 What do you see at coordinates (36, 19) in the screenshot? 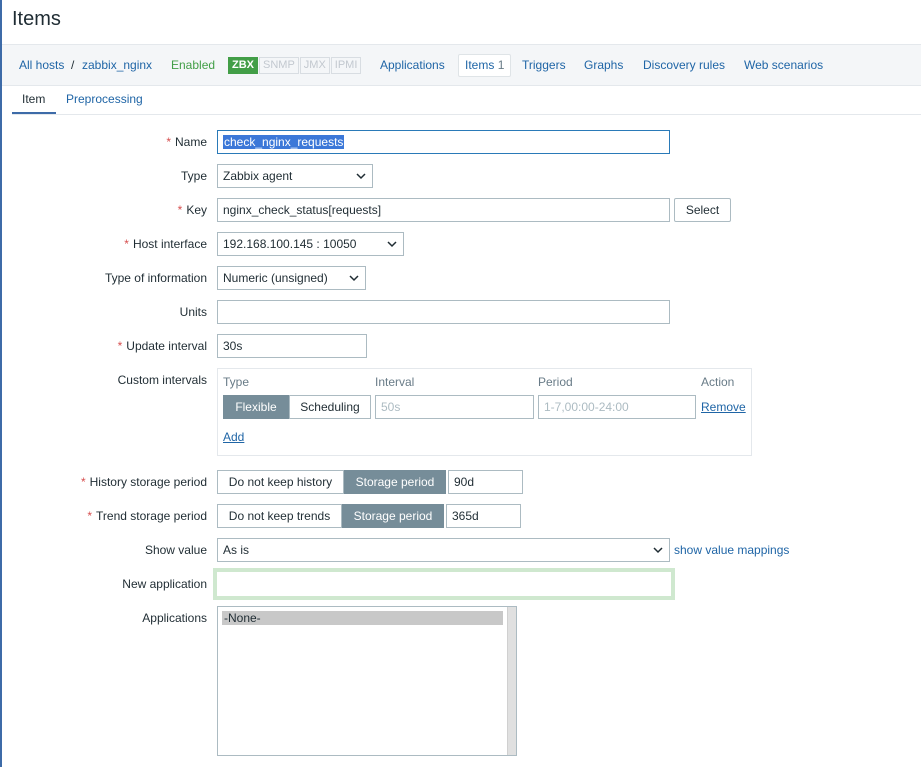
I see `page-title: Items` at bounding box center [36, 19].